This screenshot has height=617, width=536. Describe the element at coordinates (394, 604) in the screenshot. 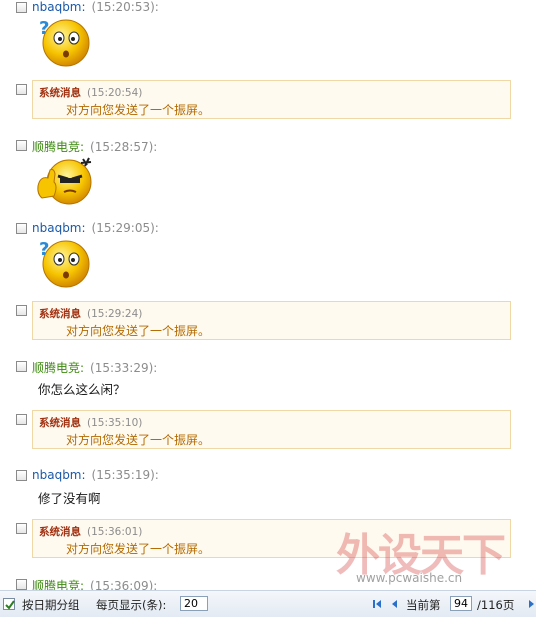

I see `previous-page-icon` at that location.